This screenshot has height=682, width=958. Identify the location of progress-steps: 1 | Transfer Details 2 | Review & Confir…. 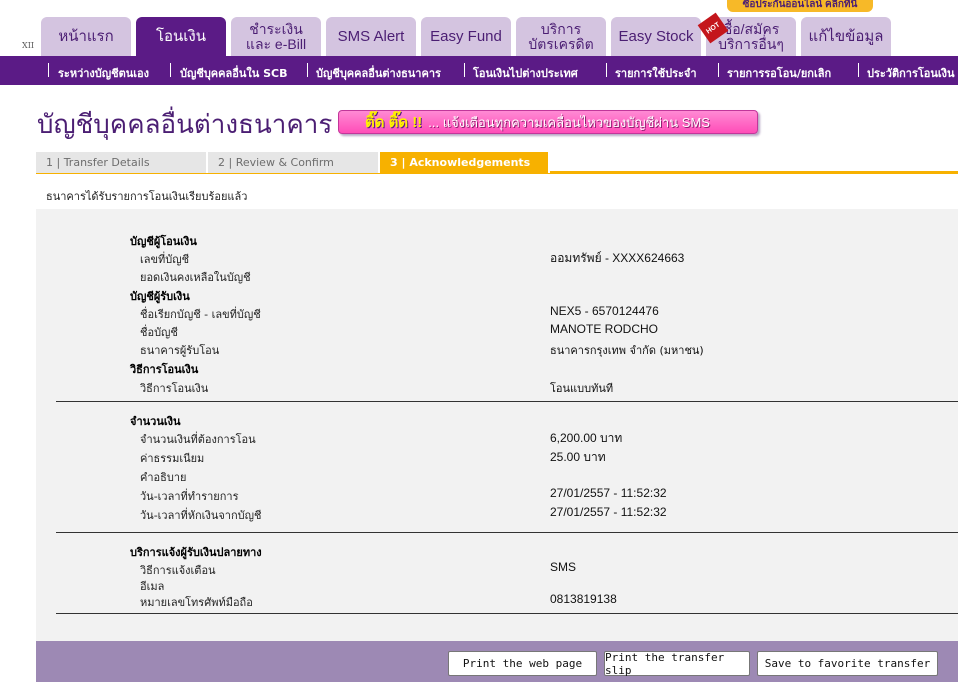
(497, 163).